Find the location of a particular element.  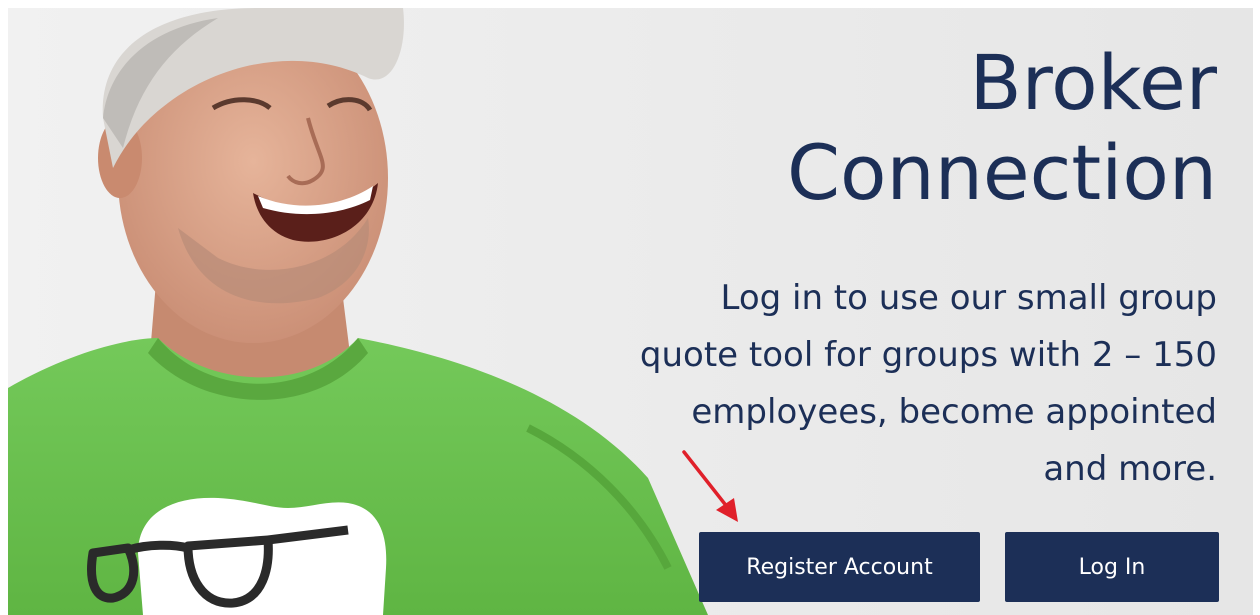

description-line-2: quote tool for groups with 2 – 150 is located at coordinates (928, 355).